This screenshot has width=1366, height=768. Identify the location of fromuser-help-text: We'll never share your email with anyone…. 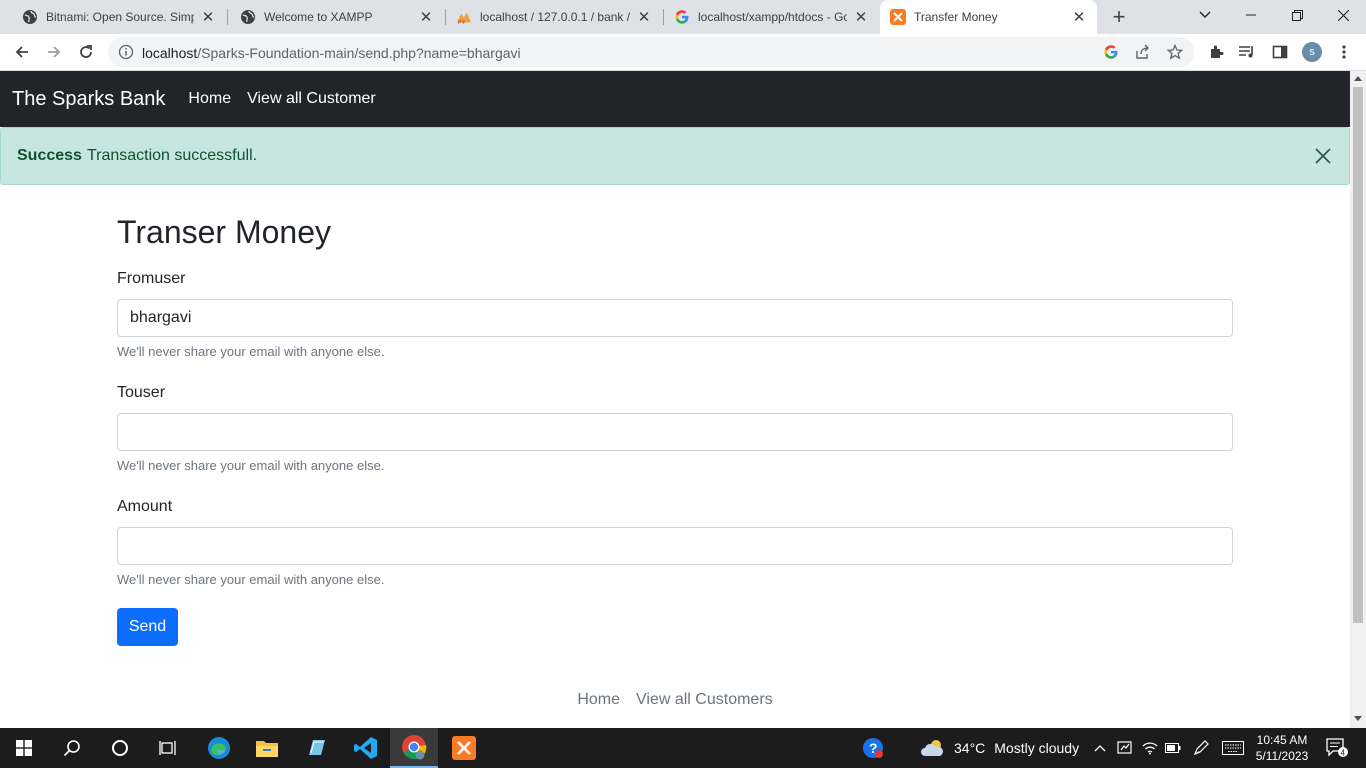
(251, 351).